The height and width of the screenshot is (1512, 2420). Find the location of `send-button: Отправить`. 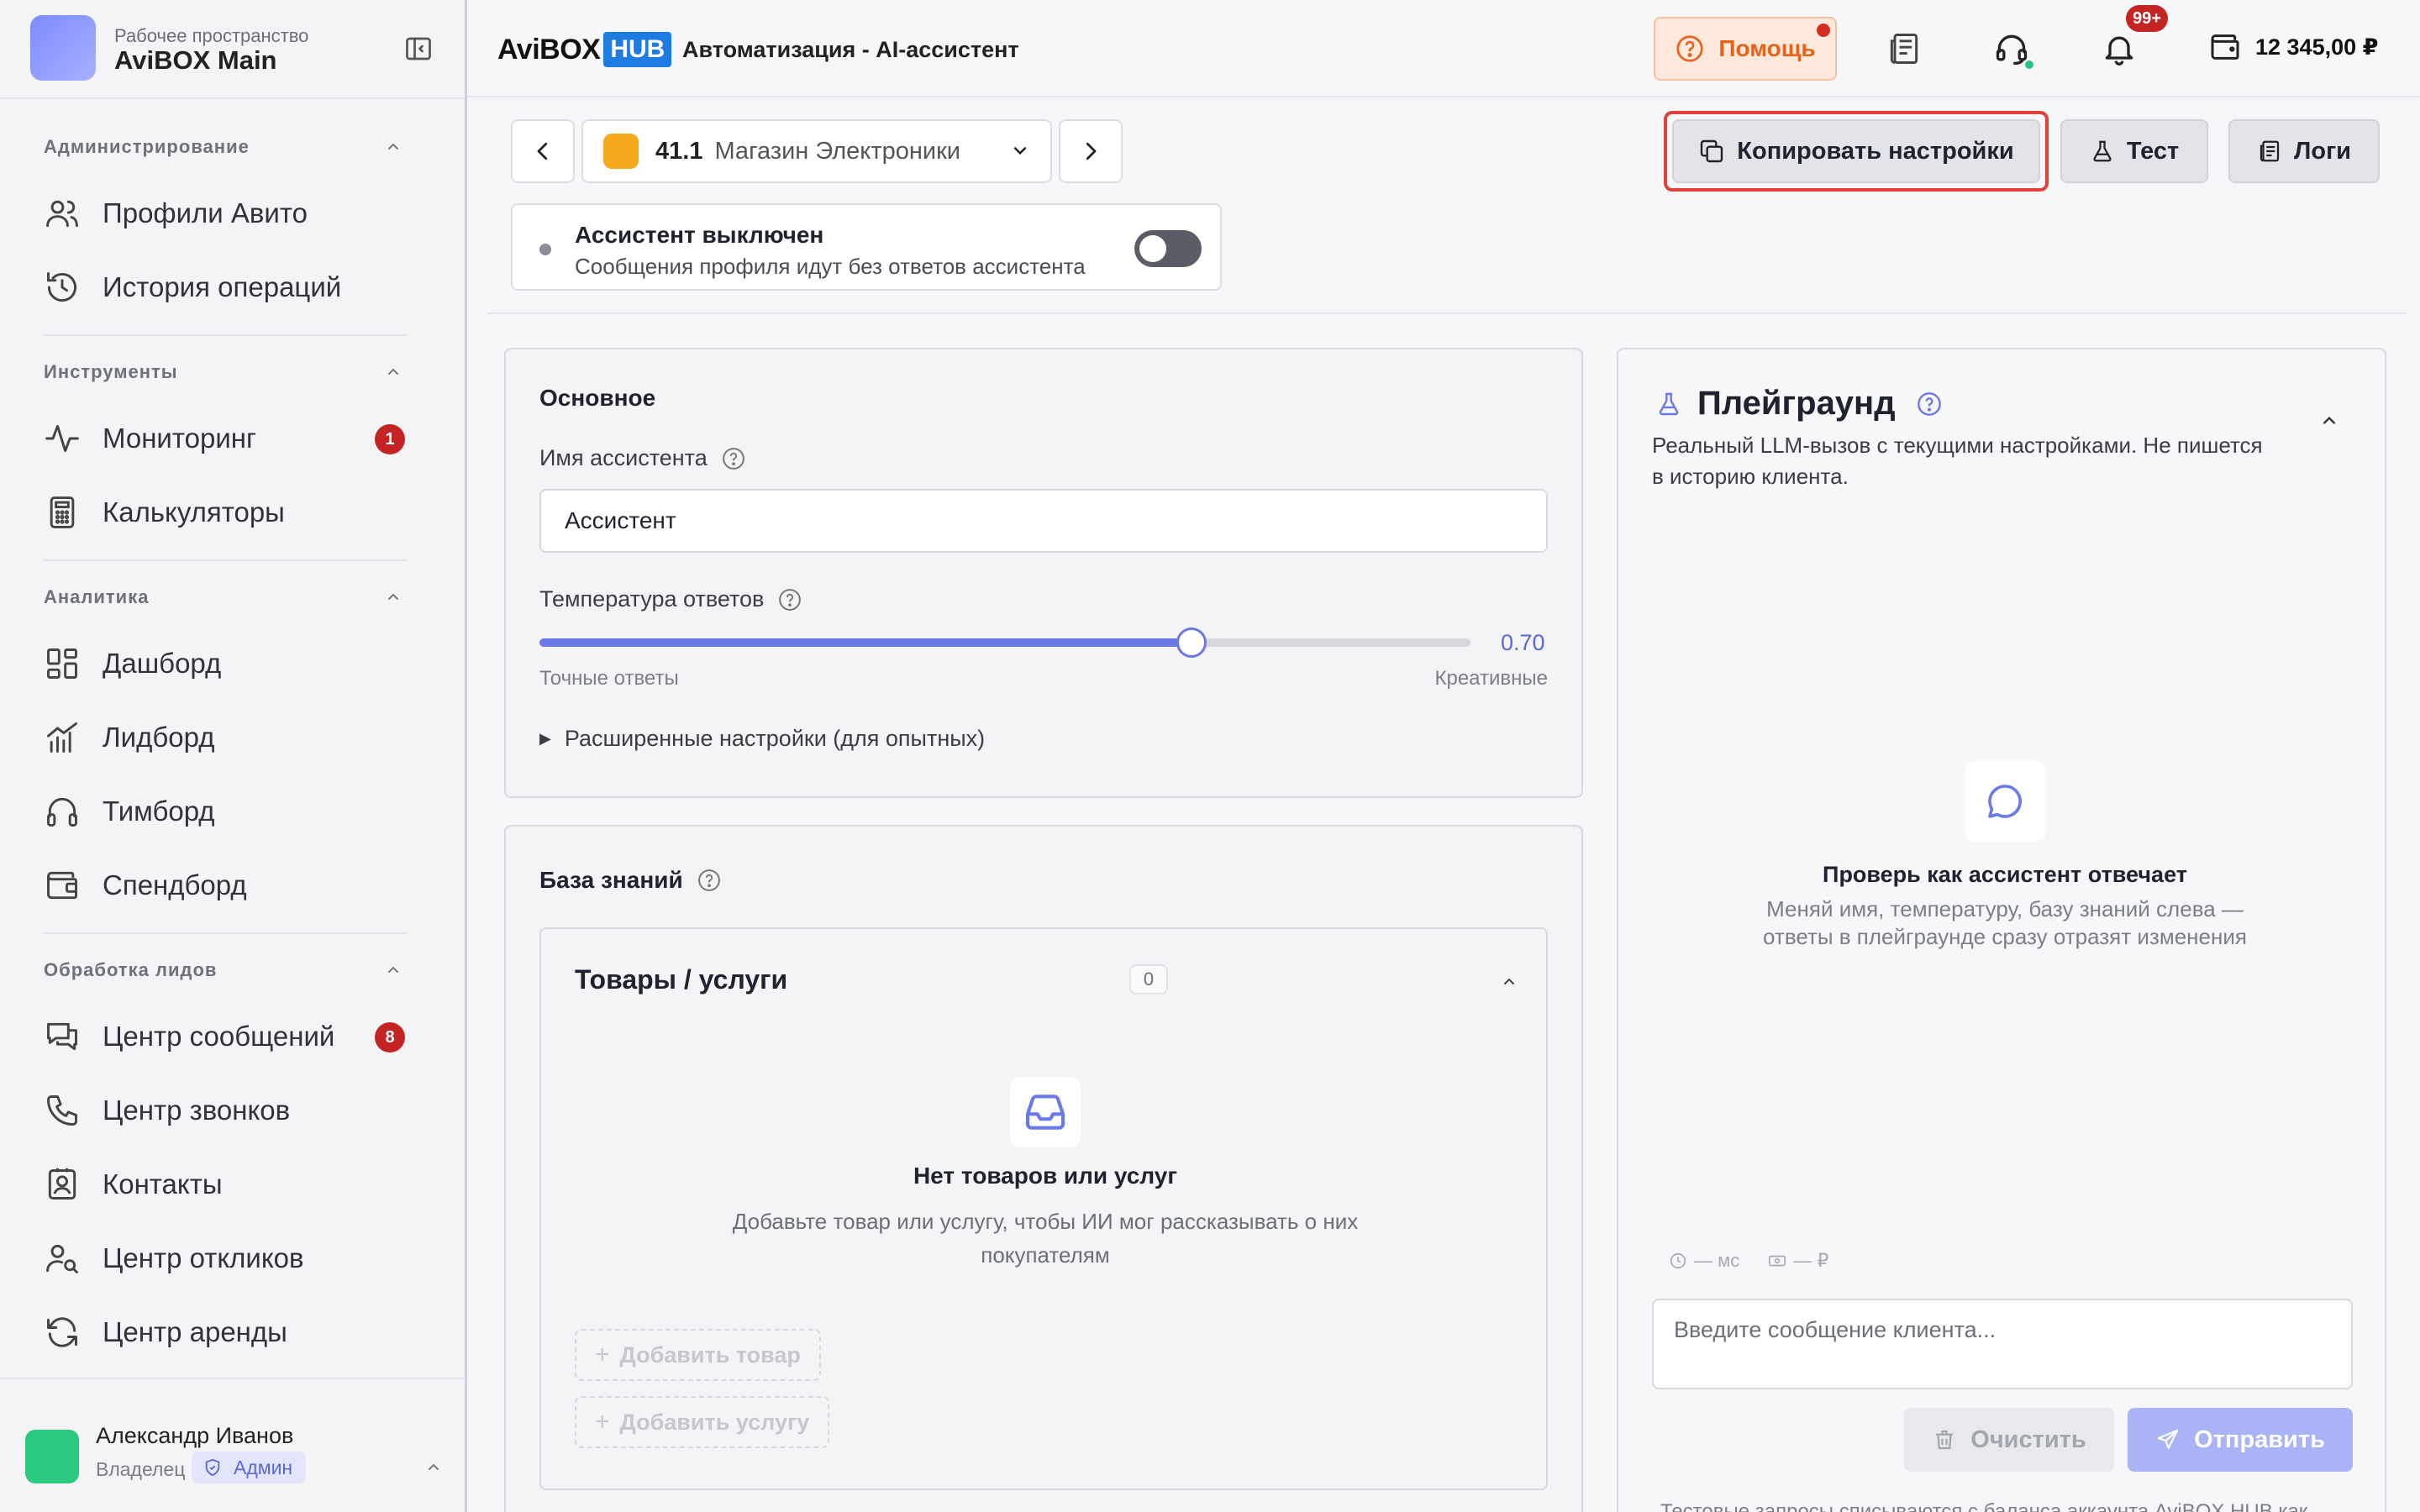

send-button: Отправить is located at coordinates (2240, 1440).